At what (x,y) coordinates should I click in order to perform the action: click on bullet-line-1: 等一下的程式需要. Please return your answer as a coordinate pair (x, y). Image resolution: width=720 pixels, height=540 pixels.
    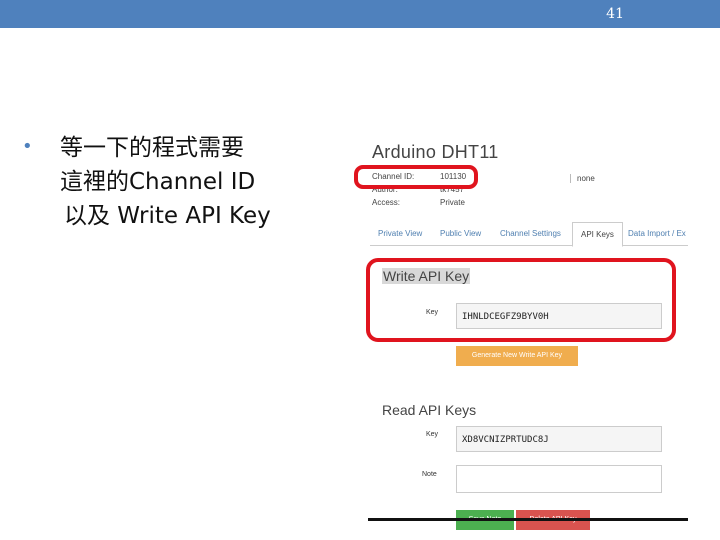
    Looking at the image, I should click on (152, 148).